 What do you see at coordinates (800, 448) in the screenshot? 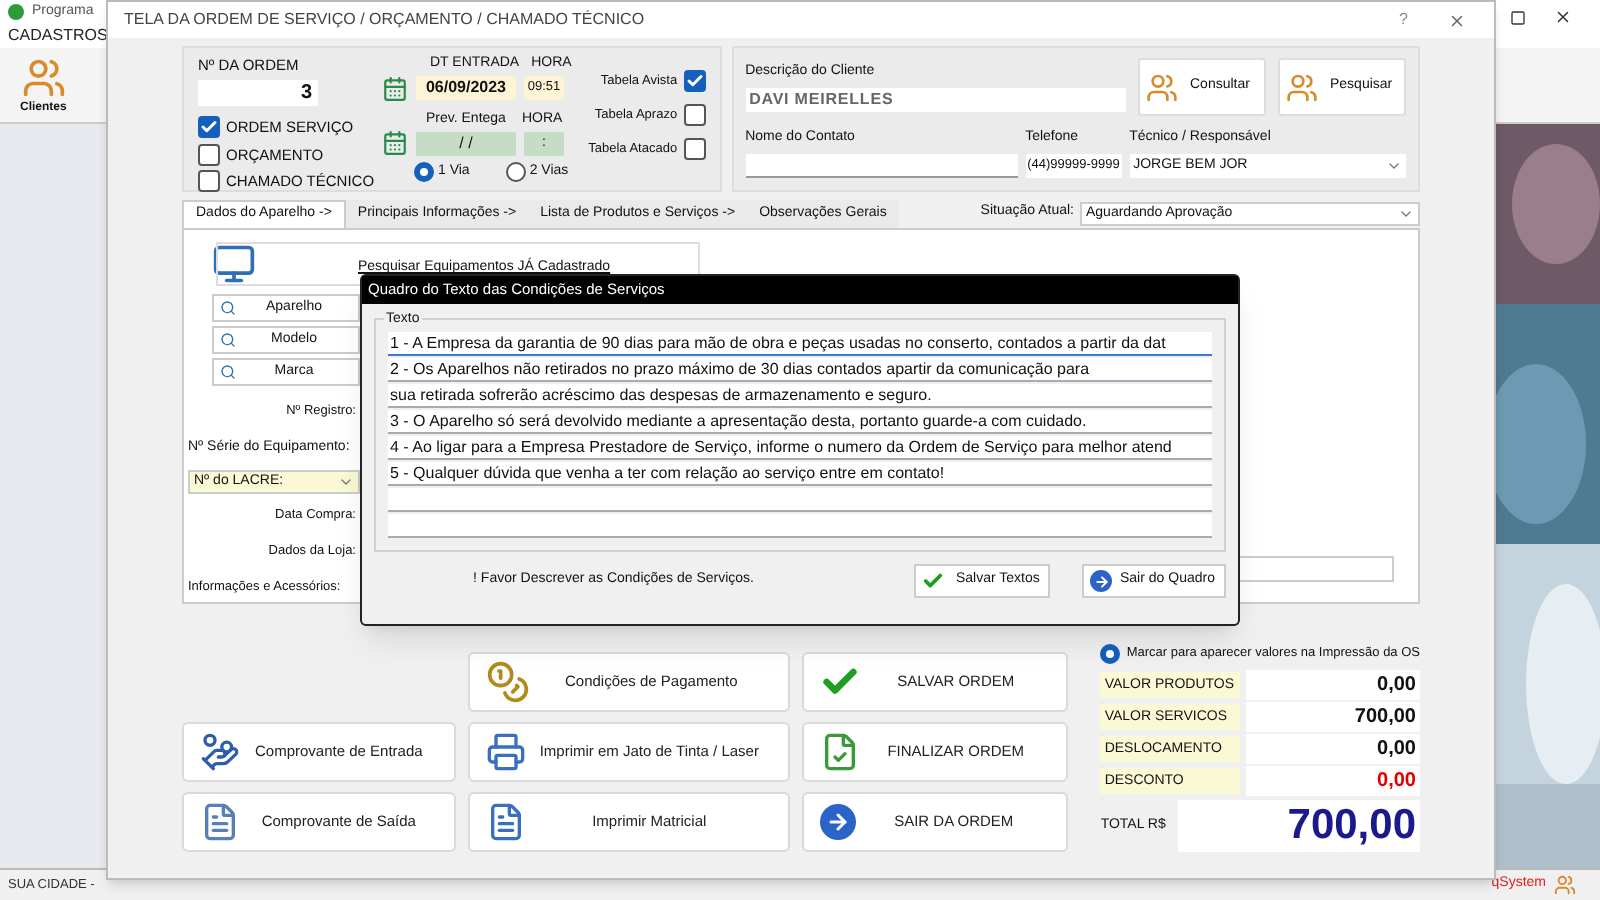
I see `text-line-field: 4 - Ao ligar para a Empresa Prestadore de Serviço, informe o numero da Ordem de Serviço para melhor atend` at bounding box center [800, 448].